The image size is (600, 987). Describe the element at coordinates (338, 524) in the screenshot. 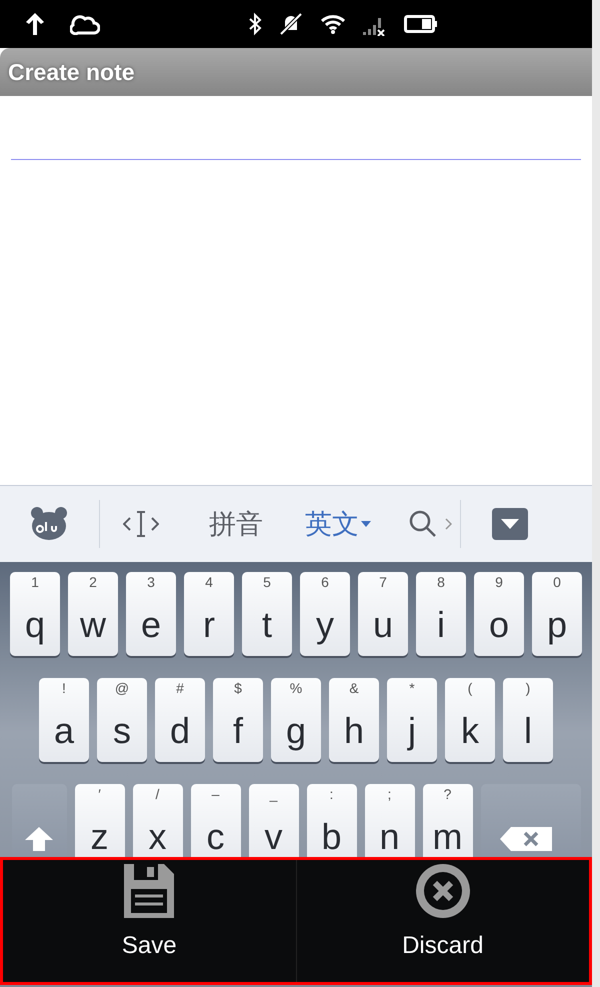

I see `input-mode-tab: 英文` at that location.